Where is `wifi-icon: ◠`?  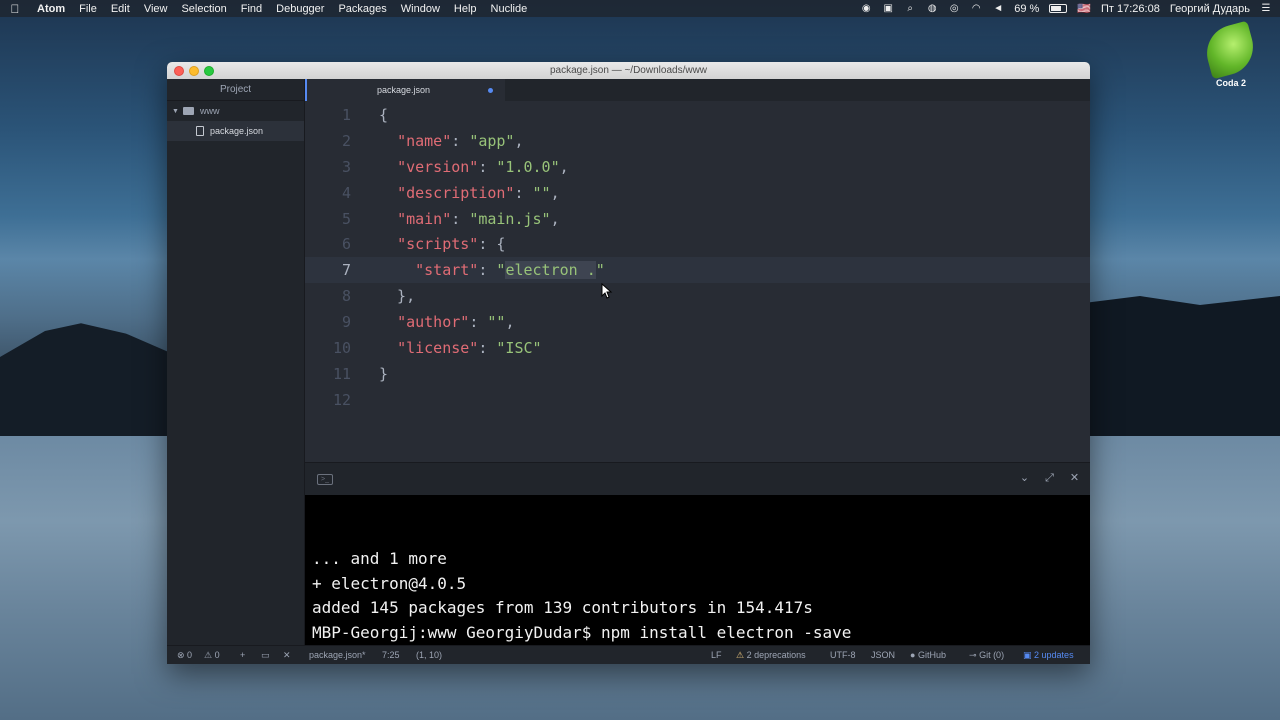
wifi-icon: ◠ is located at coordinates (976, 8).